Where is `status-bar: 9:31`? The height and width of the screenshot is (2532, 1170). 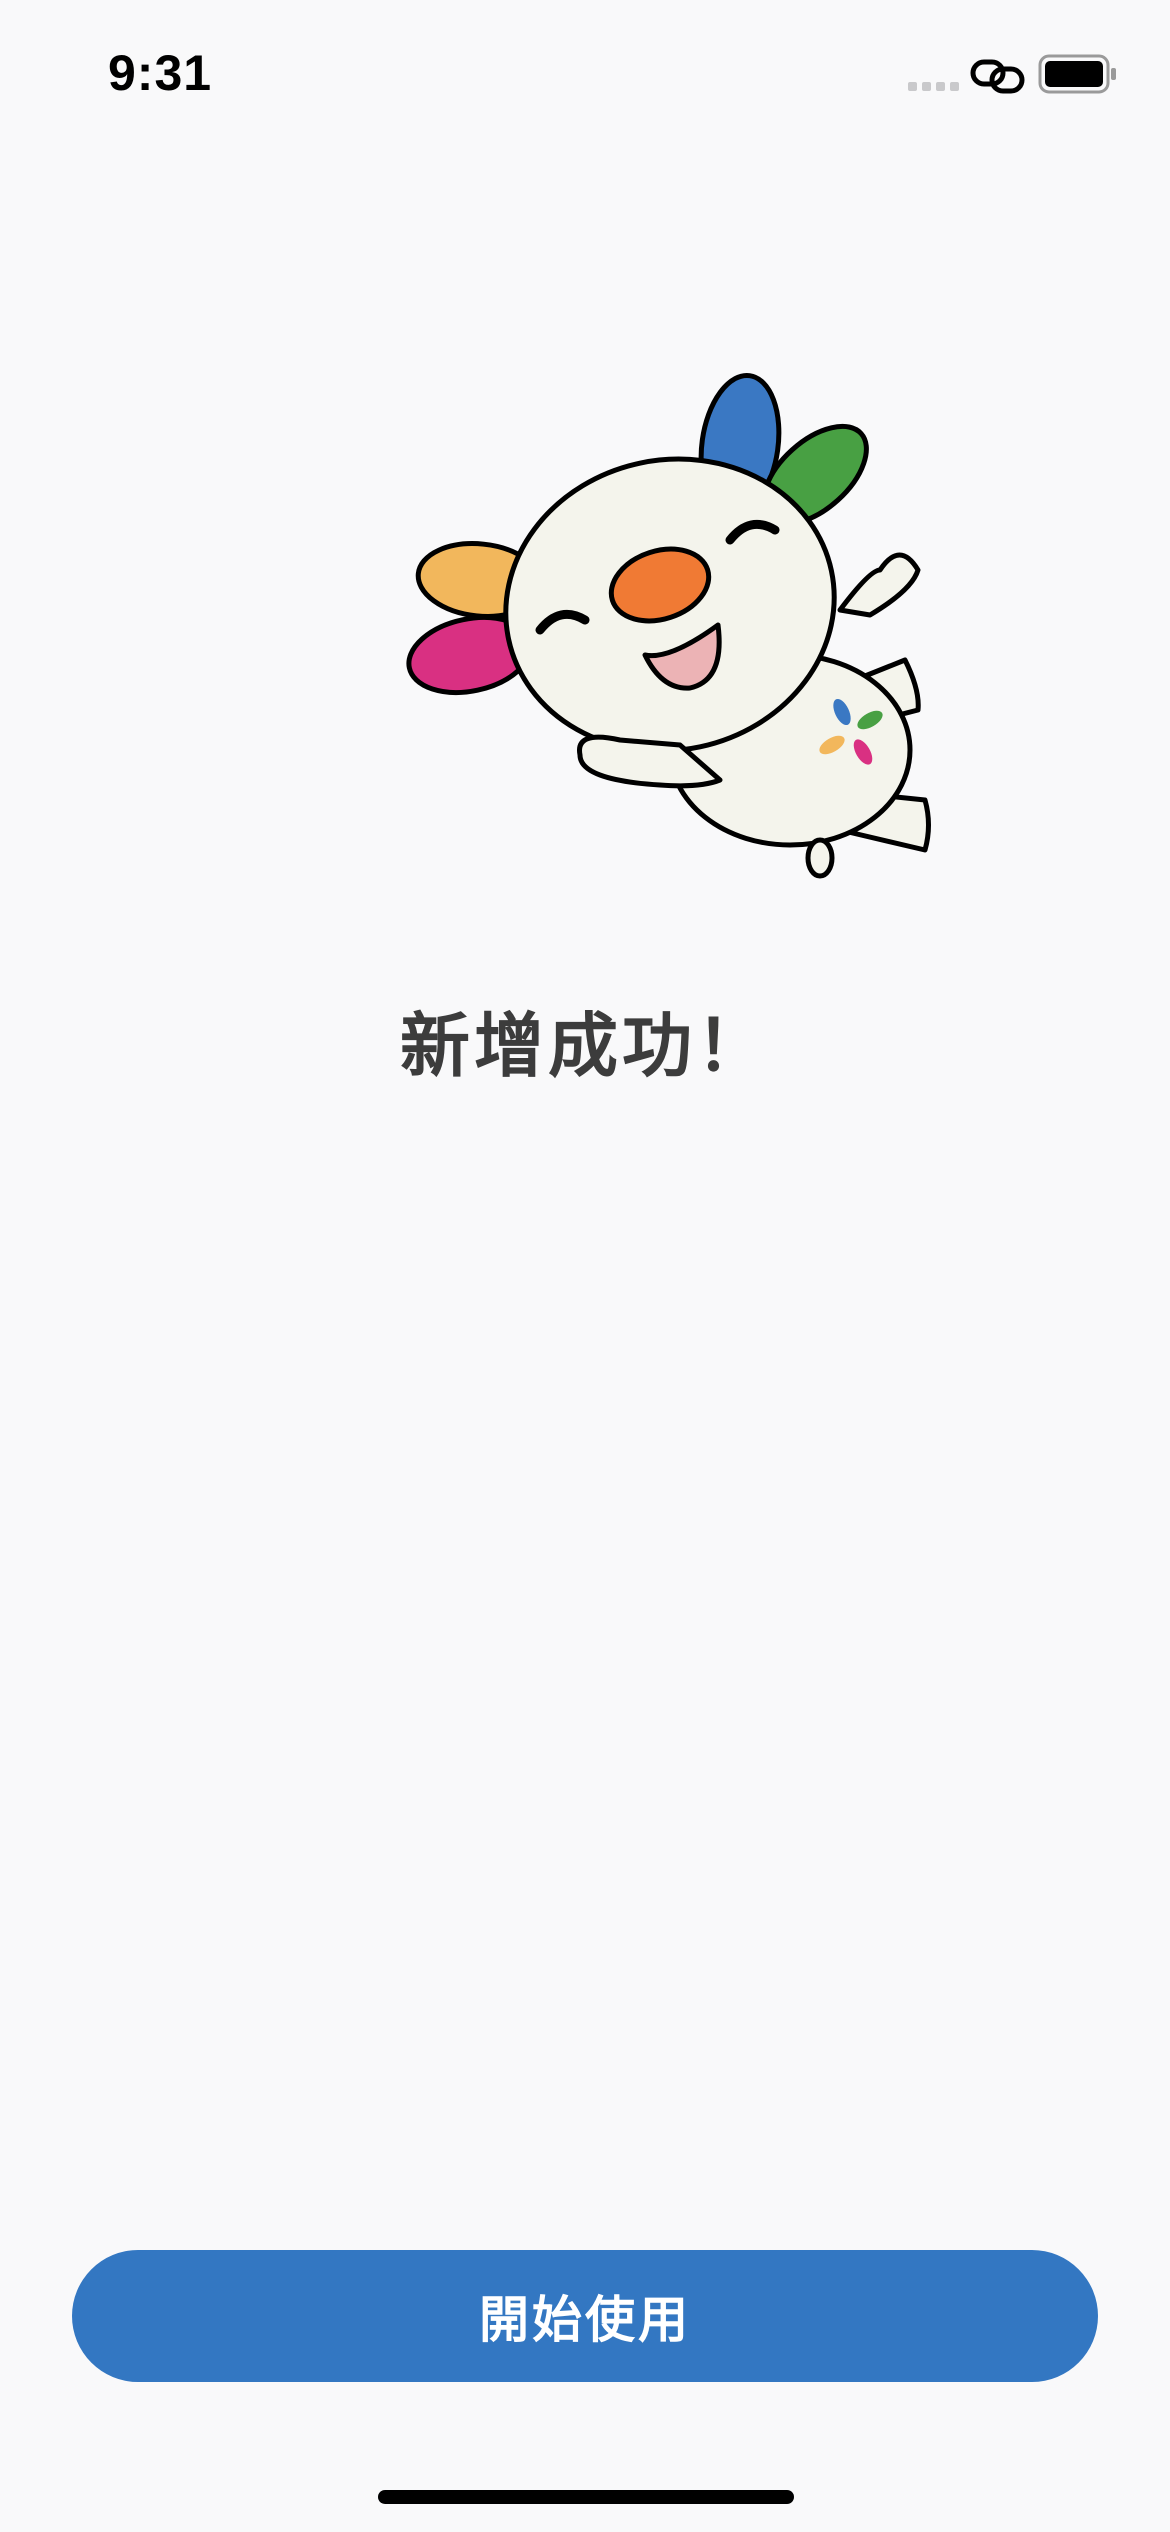
status-bar: 9:31 is located at coordinates (585, 75).